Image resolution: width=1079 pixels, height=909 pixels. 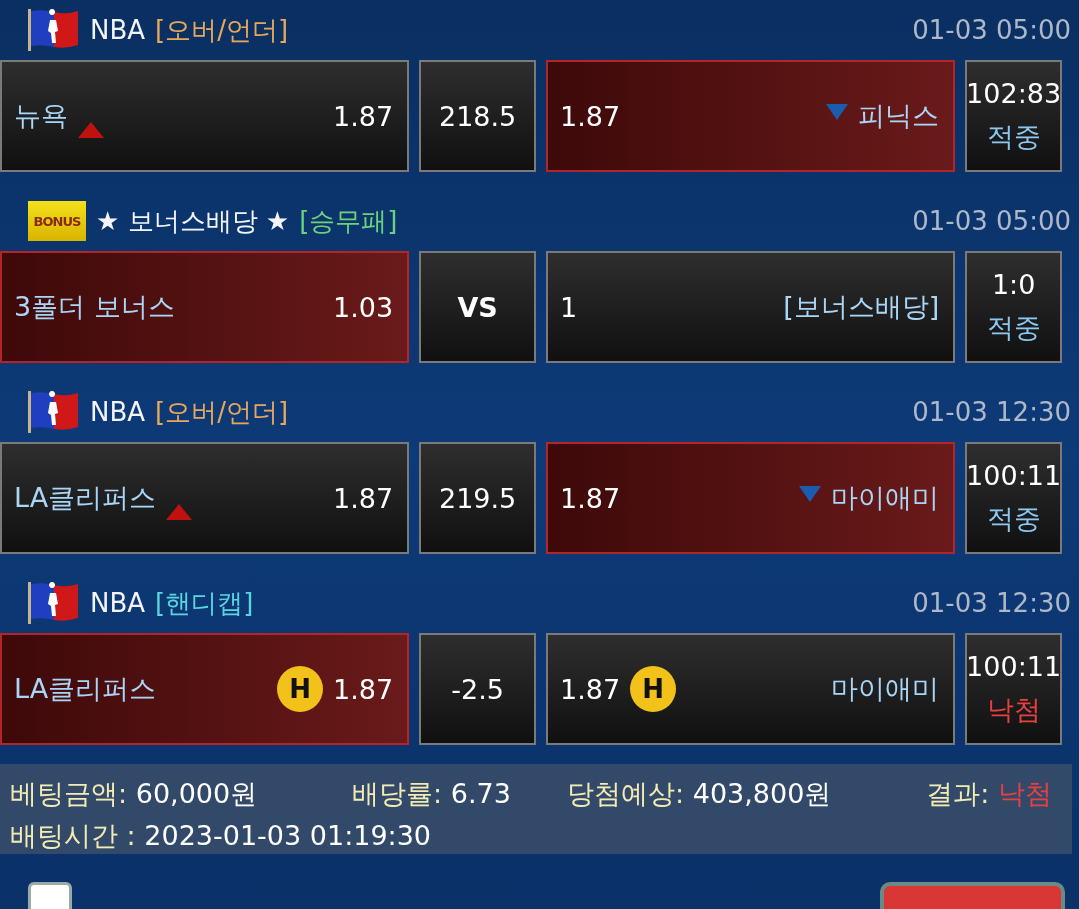 What do you see at coordinates (432, 794) in the screenshot?
I see `summary-item: 배당률: 6.73` at bounding box center [432, 794].